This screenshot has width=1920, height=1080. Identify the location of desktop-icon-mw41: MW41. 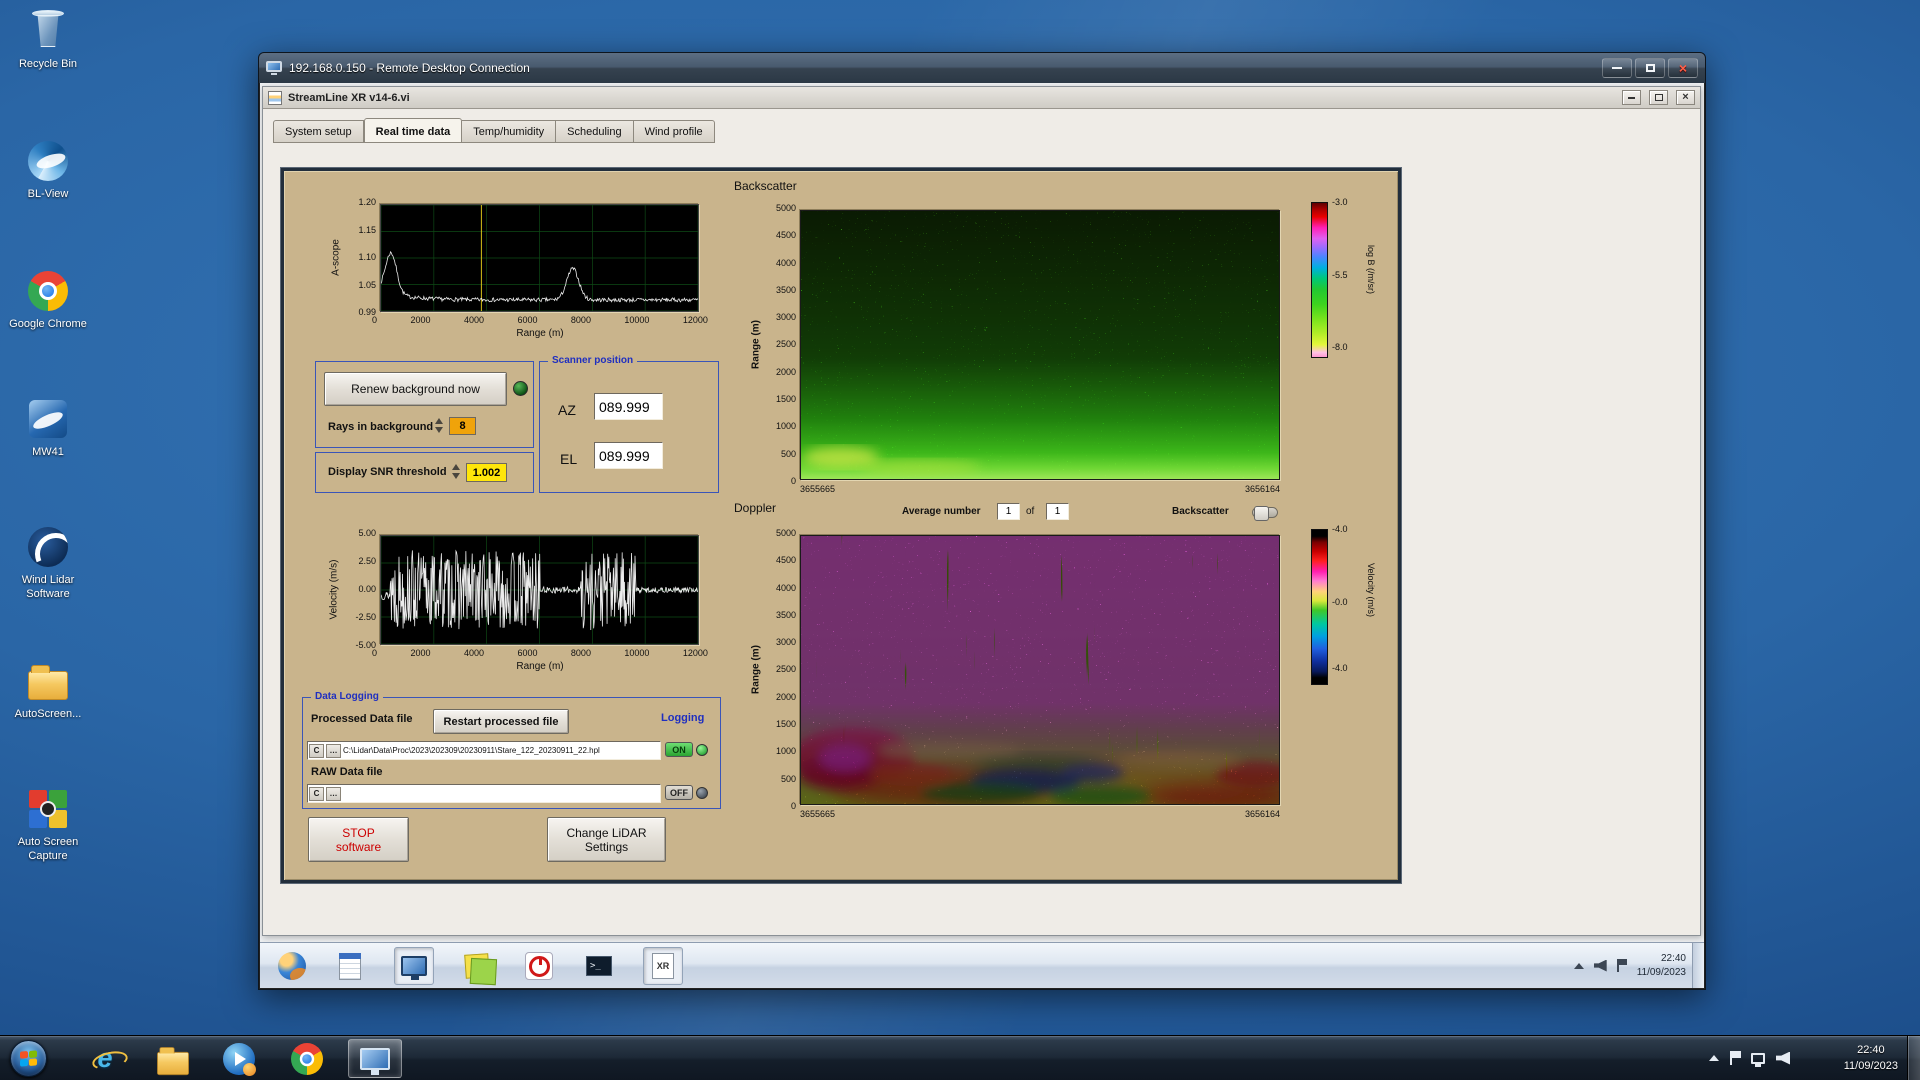
(48, 428).